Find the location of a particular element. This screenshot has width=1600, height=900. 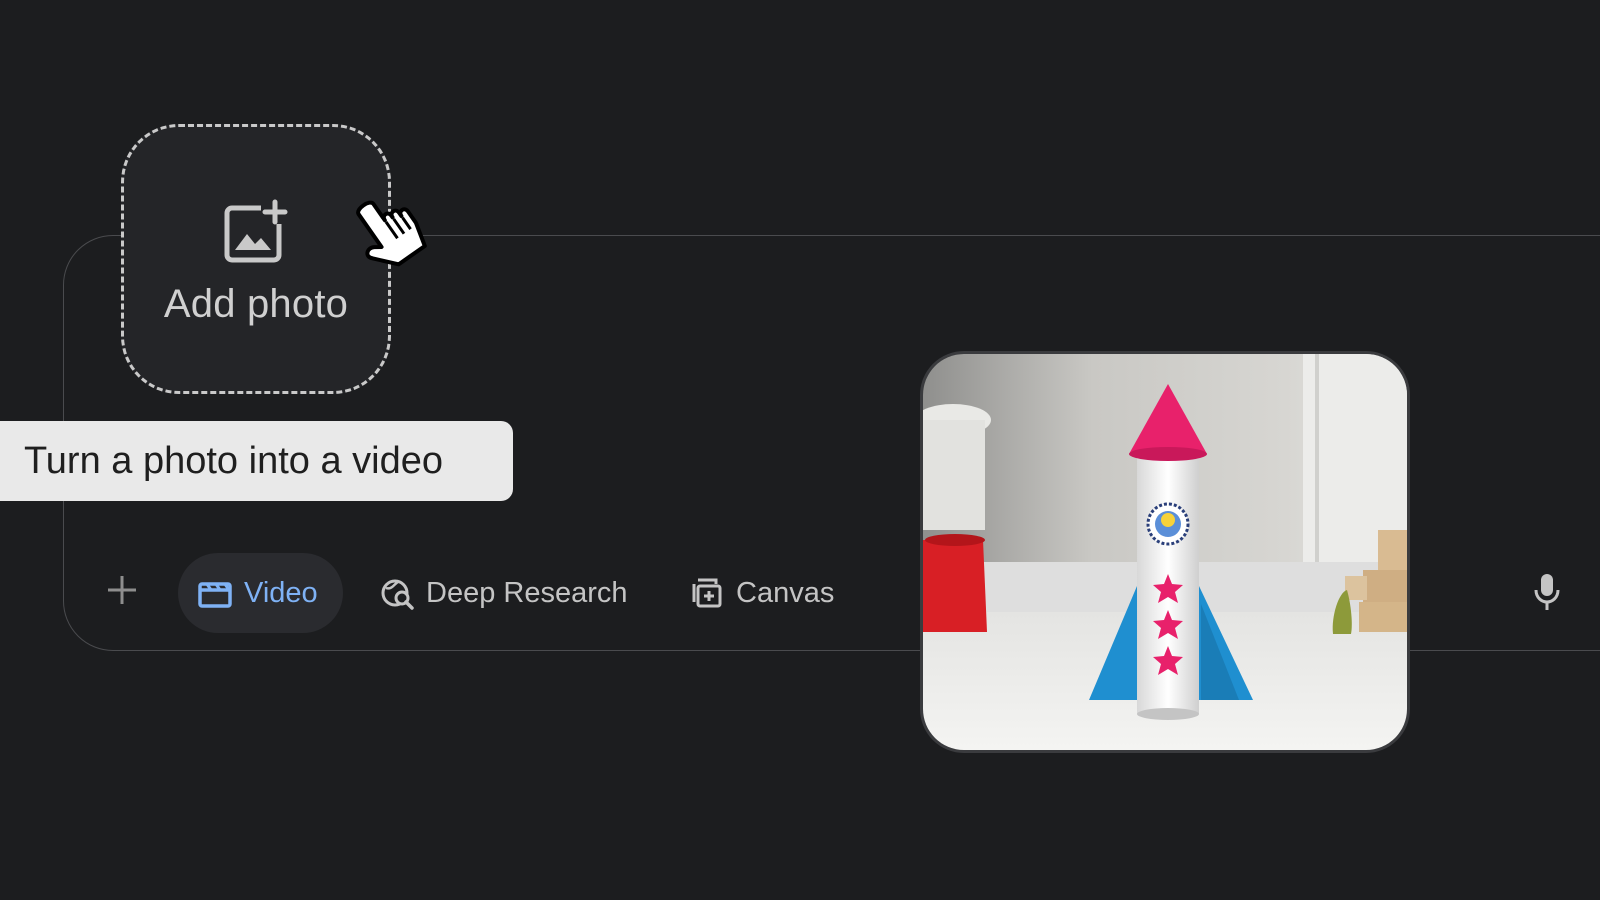

deep-research-button: Deep Research is located at coordinates (501, 593).